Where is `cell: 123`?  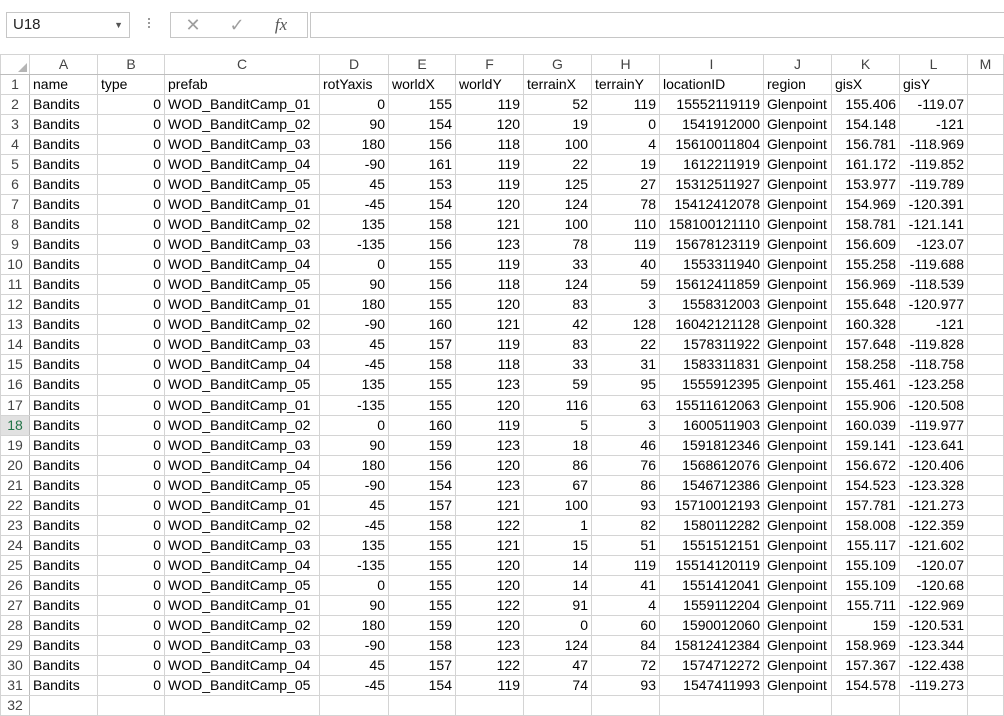
cell: 123 is located at coordinates (489, 645).